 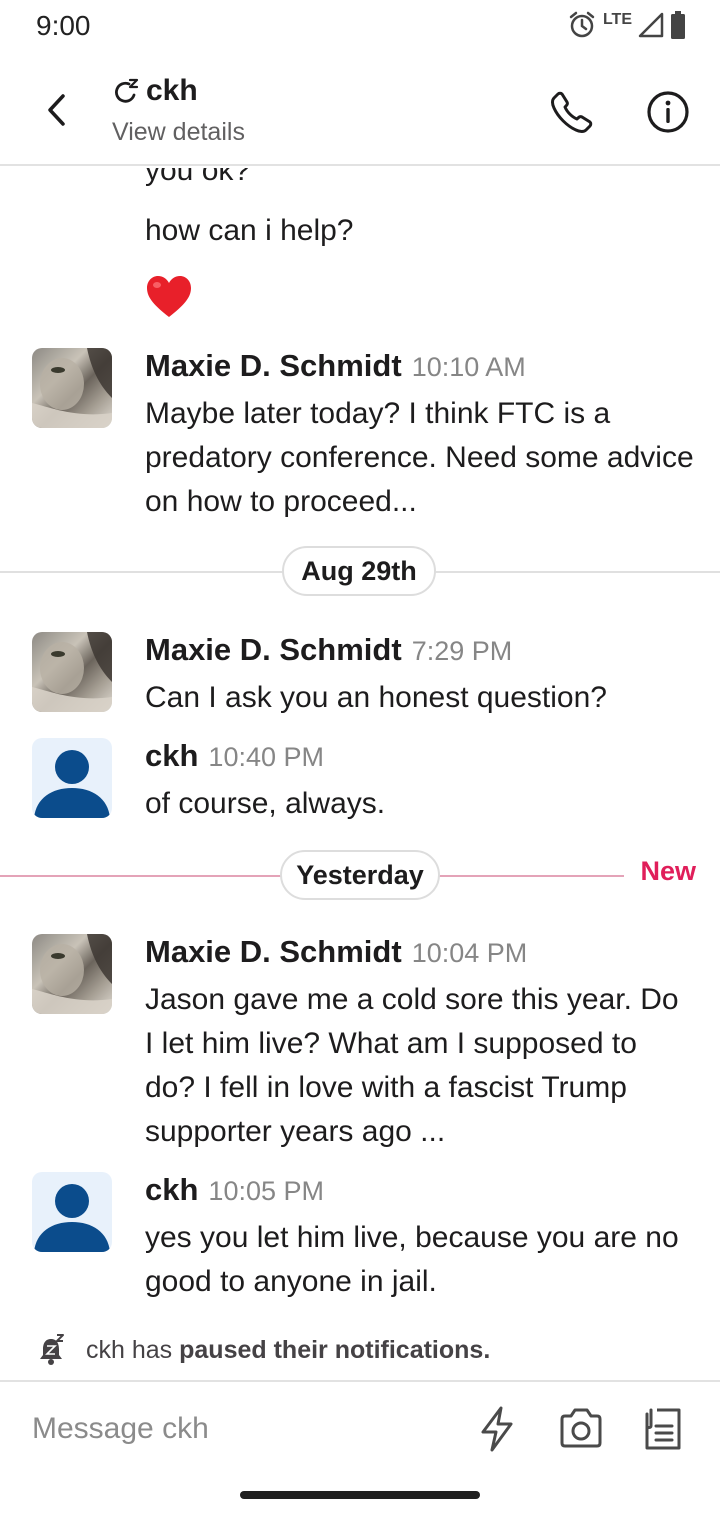 What do you see at coordinates (462, 651) in the screenshot?
I see `message-timestamp: 7:29 PM` at bounding box center [462, 651].